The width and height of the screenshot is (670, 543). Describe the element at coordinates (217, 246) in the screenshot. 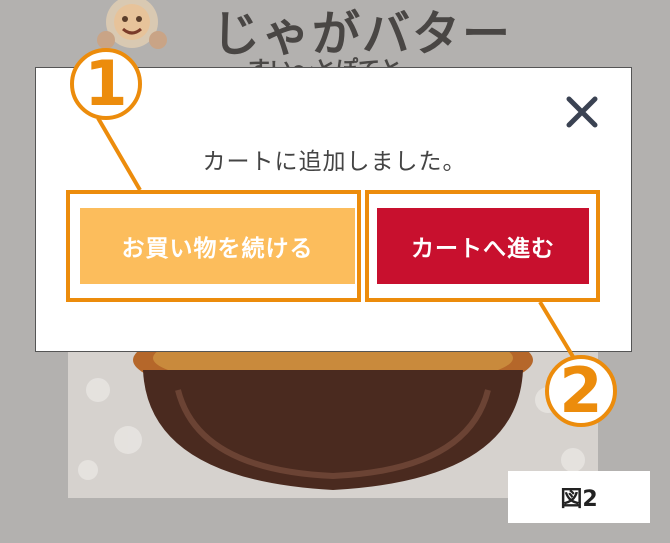

I see `continue-shopping-button: お買い物を続ける` at that location.